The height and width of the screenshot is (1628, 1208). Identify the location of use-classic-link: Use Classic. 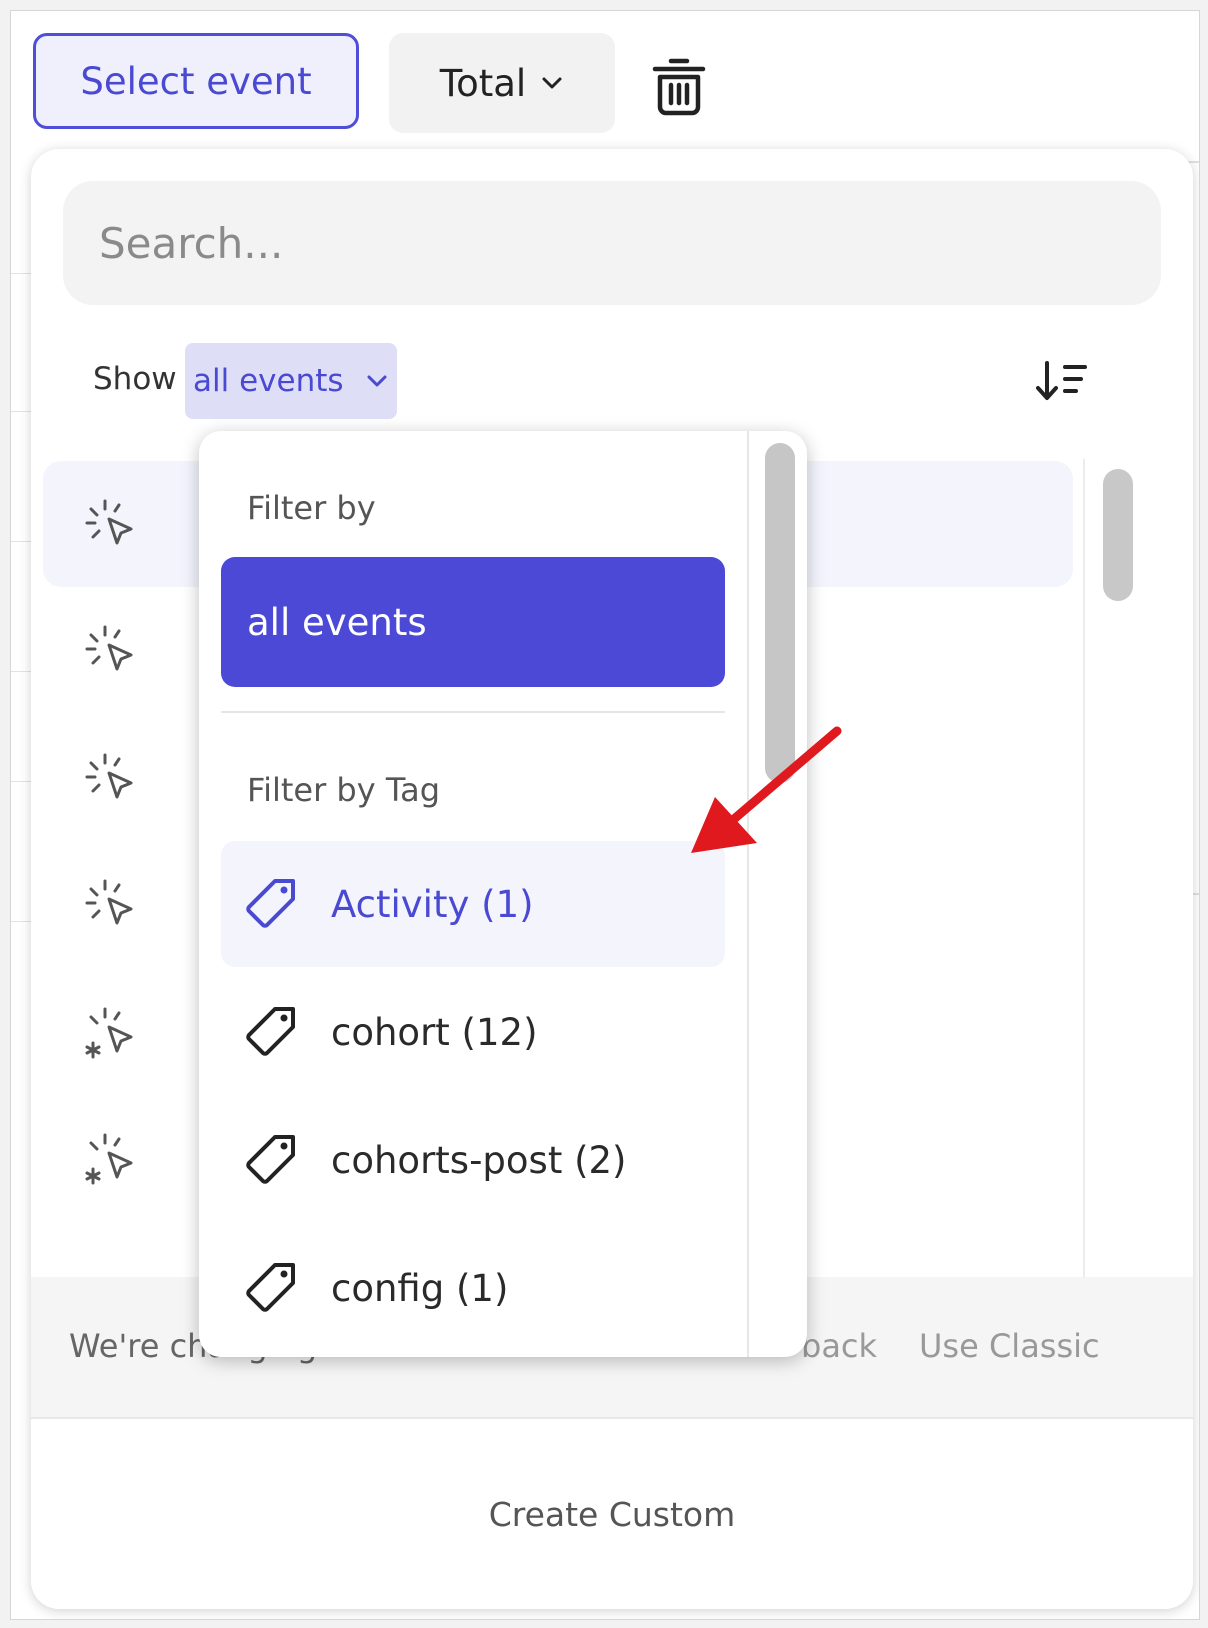
(1009, 1346).